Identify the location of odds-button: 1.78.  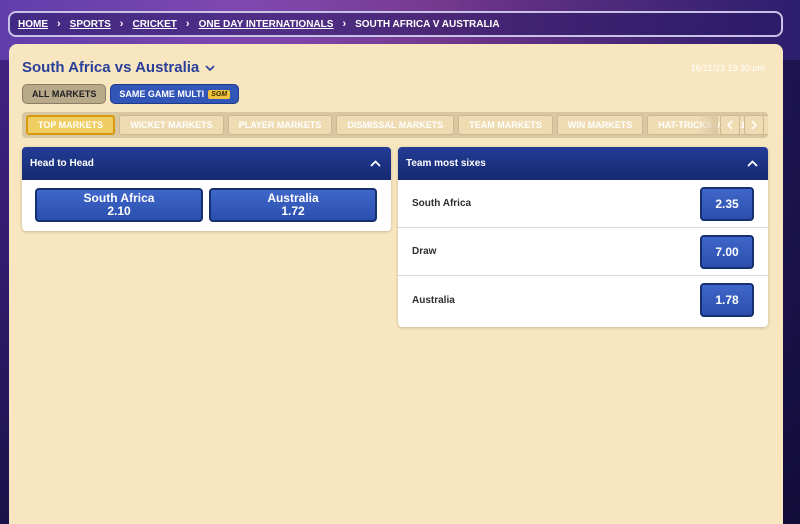
(727, 300).